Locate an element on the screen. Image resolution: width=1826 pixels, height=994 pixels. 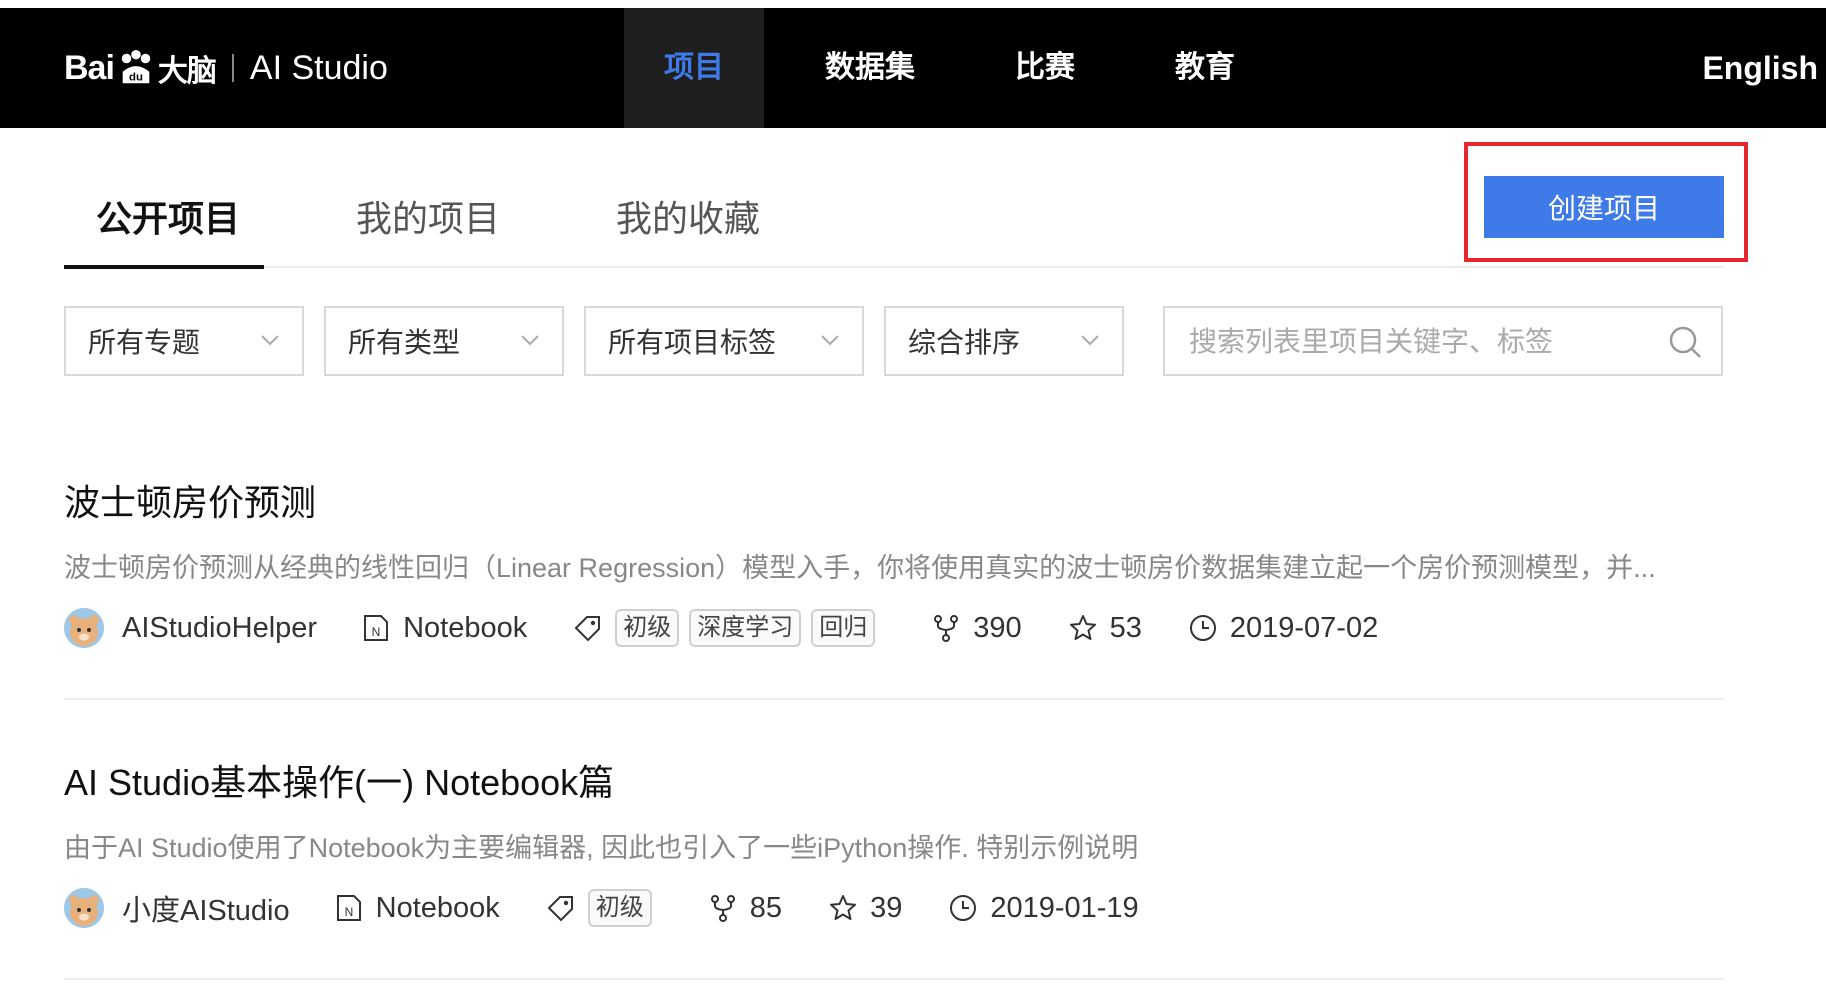
tag-badge: 深度学习 is located at coordinates (745, 628).